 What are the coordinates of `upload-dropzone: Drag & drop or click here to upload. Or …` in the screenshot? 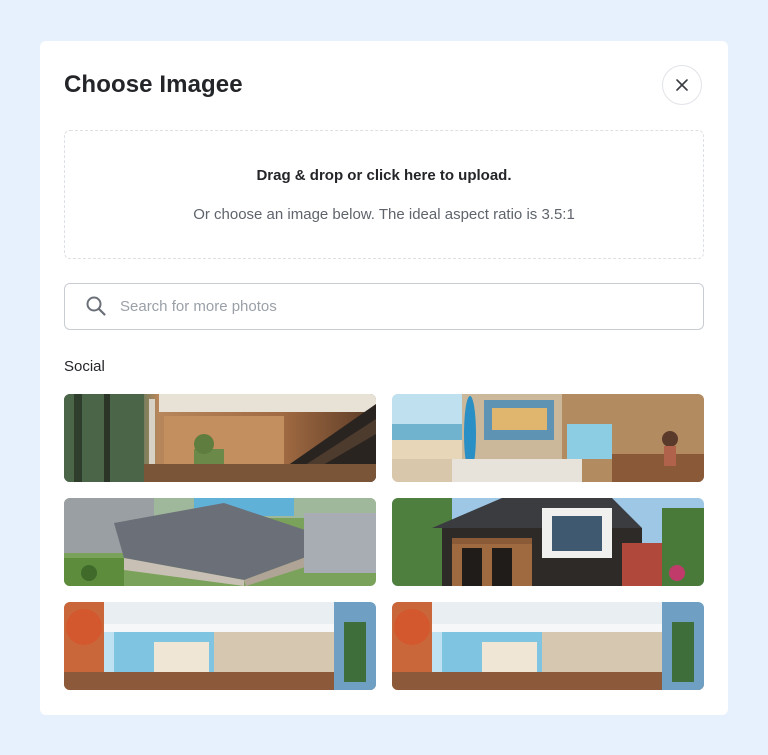 It's located at (384, 194).